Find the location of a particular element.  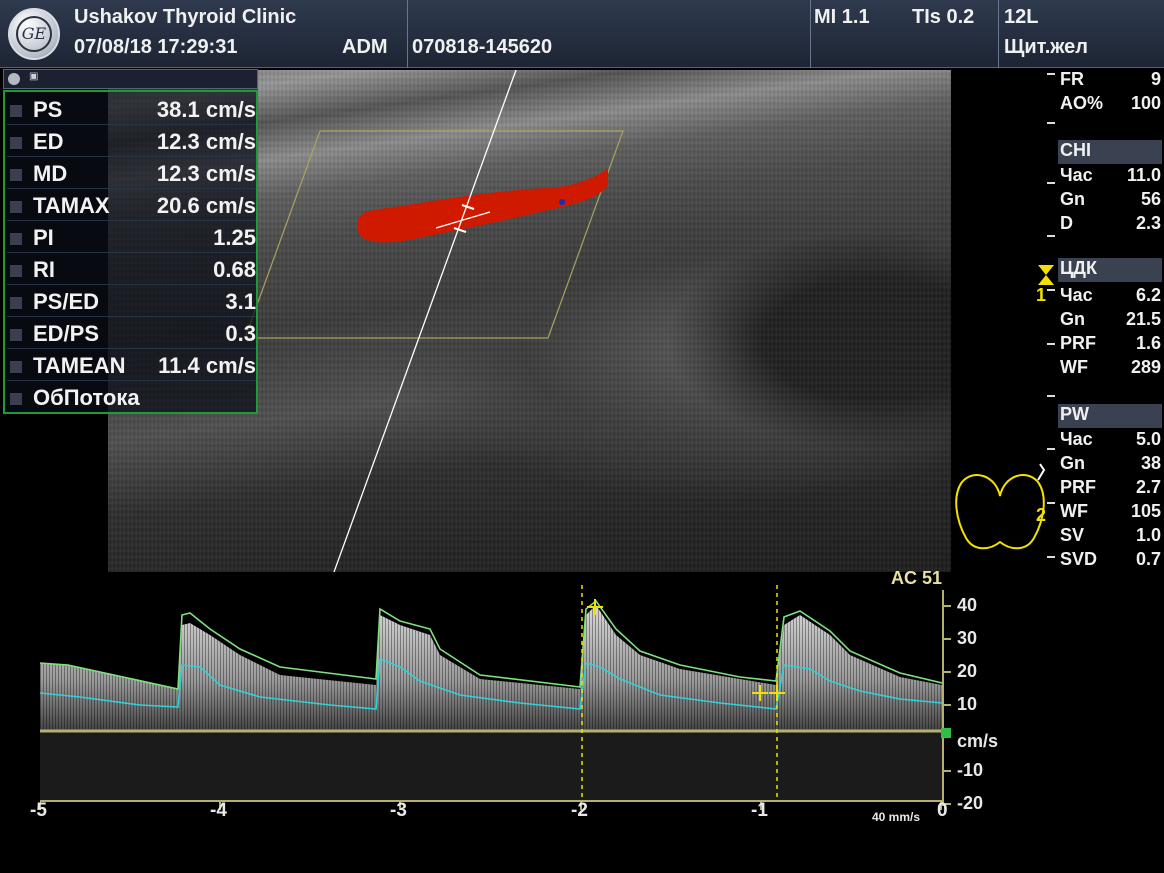

mi-index: MI 1.1 is located at coordinates (842, 17).